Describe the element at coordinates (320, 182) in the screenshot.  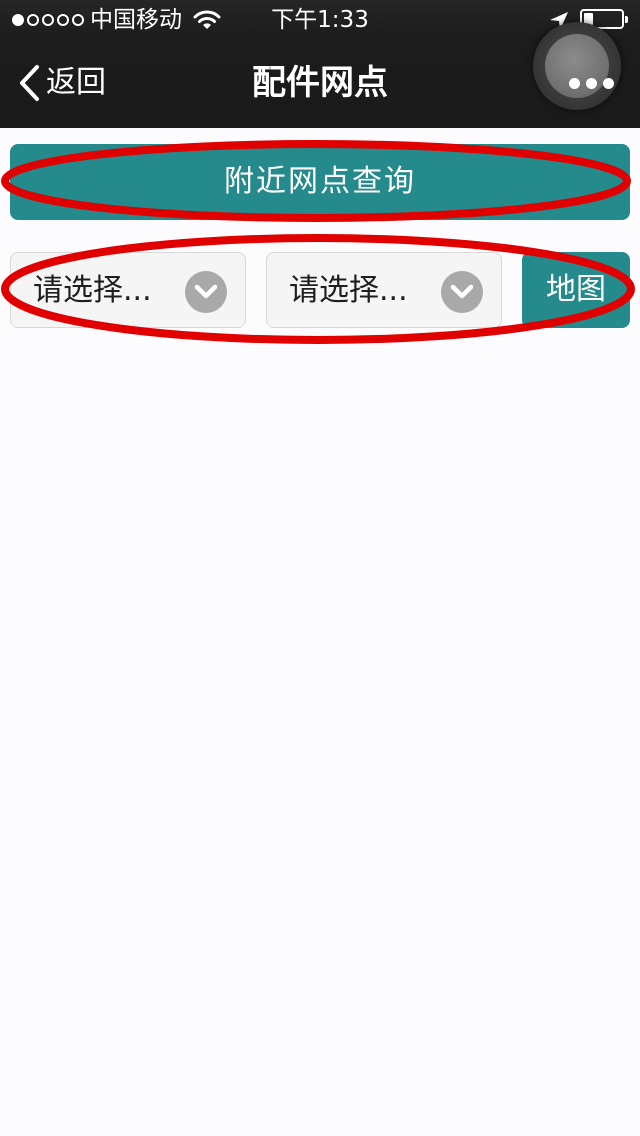
I see `nearby-outlets-query-button: 附近网点查询` at that location.